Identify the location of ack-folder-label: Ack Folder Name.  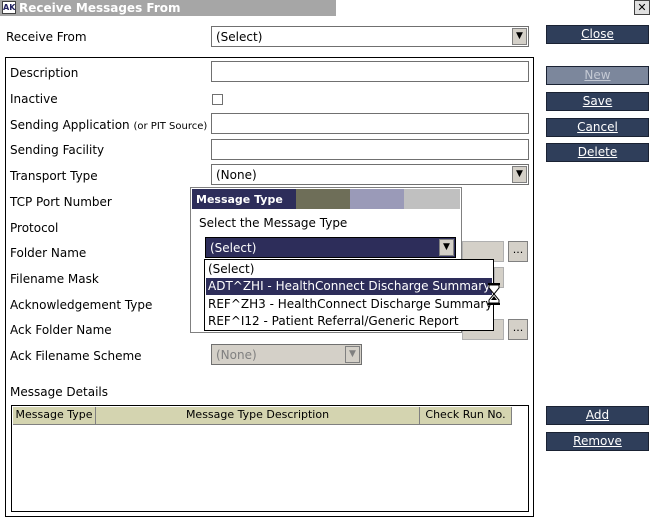
(61, 330).